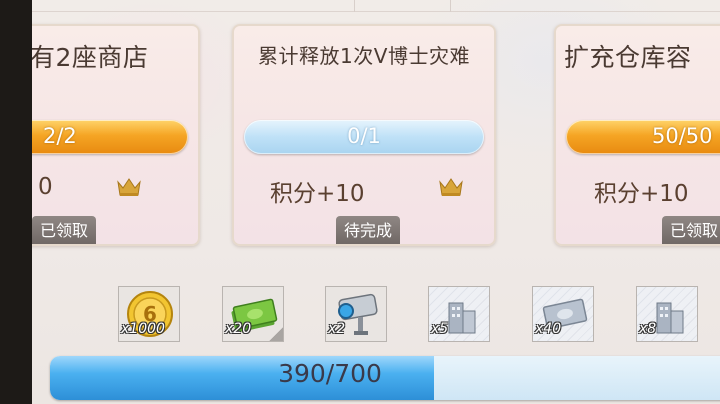 The height and width of the screenshot is (404, 720). I want to click on task-card-warehouse: 扩充仓库容 50/50 积分+10 已领取, so click(637, 135).